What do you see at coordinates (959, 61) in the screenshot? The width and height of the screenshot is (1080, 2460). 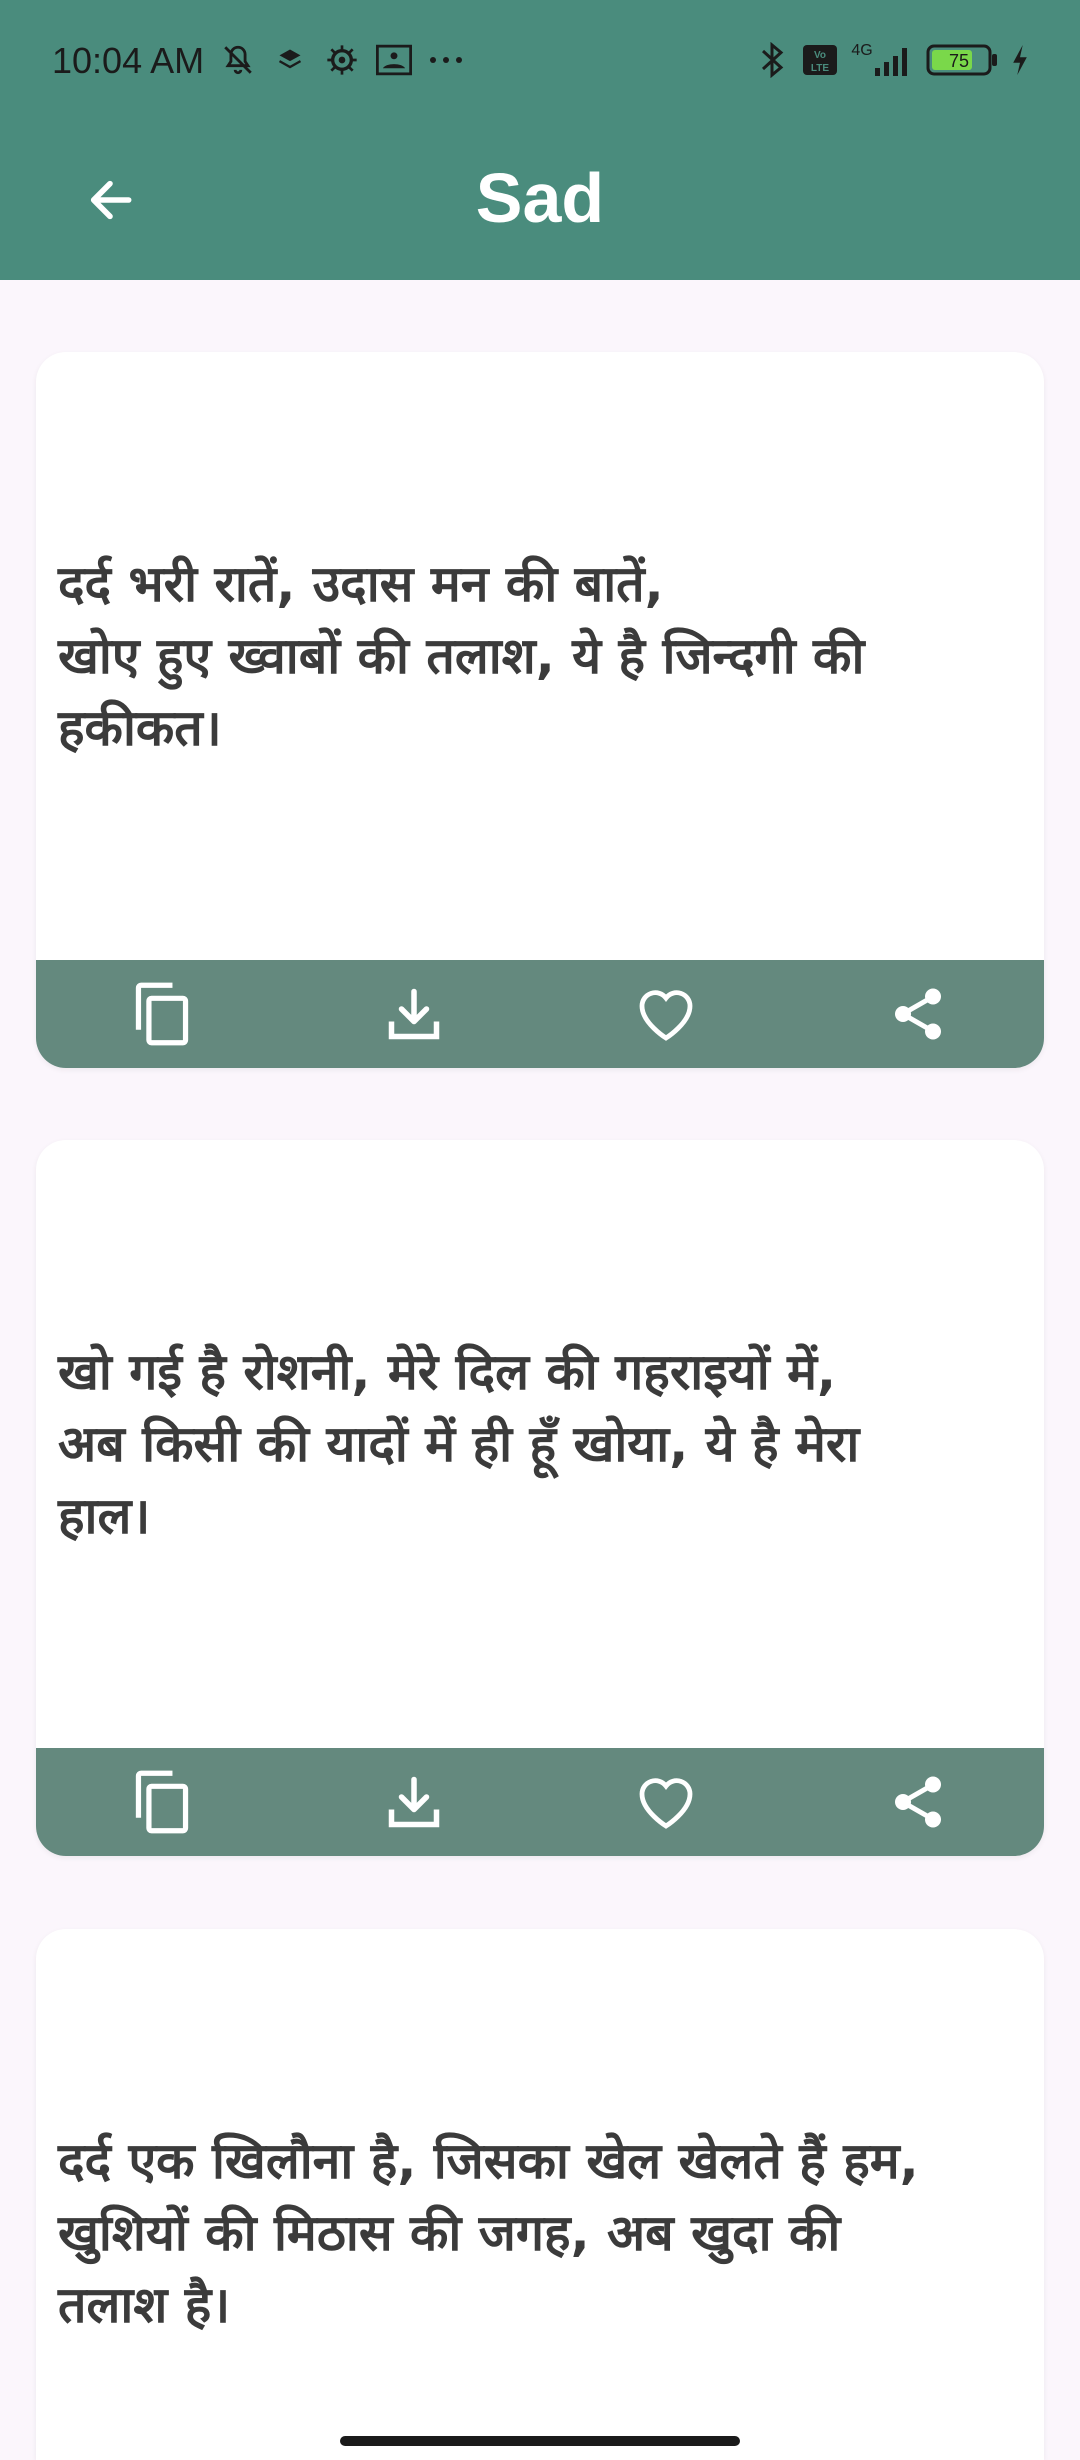 I see `battery-level: 75` at bounding box center [959, 61].